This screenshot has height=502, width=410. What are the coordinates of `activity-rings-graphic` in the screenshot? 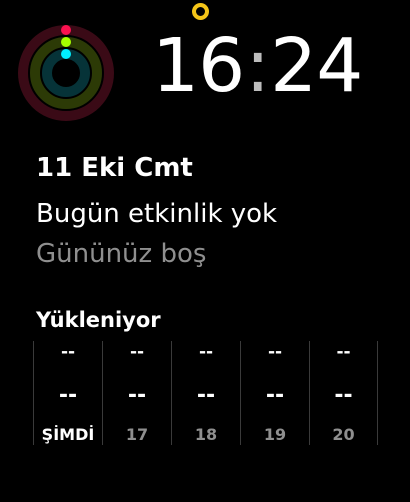 It's located at (66, 73).